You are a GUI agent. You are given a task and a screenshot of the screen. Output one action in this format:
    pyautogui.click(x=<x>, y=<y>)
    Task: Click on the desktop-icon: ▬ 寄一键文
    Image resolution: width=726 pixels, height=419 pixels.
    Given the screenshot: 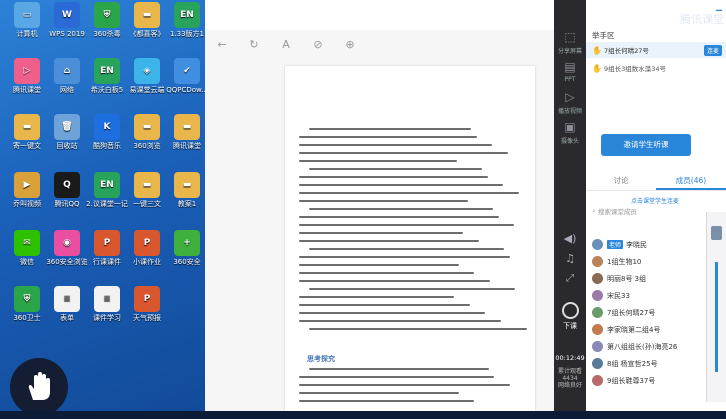 What is the action you would take?
    pyautogui.click(x=27, y=132)
    